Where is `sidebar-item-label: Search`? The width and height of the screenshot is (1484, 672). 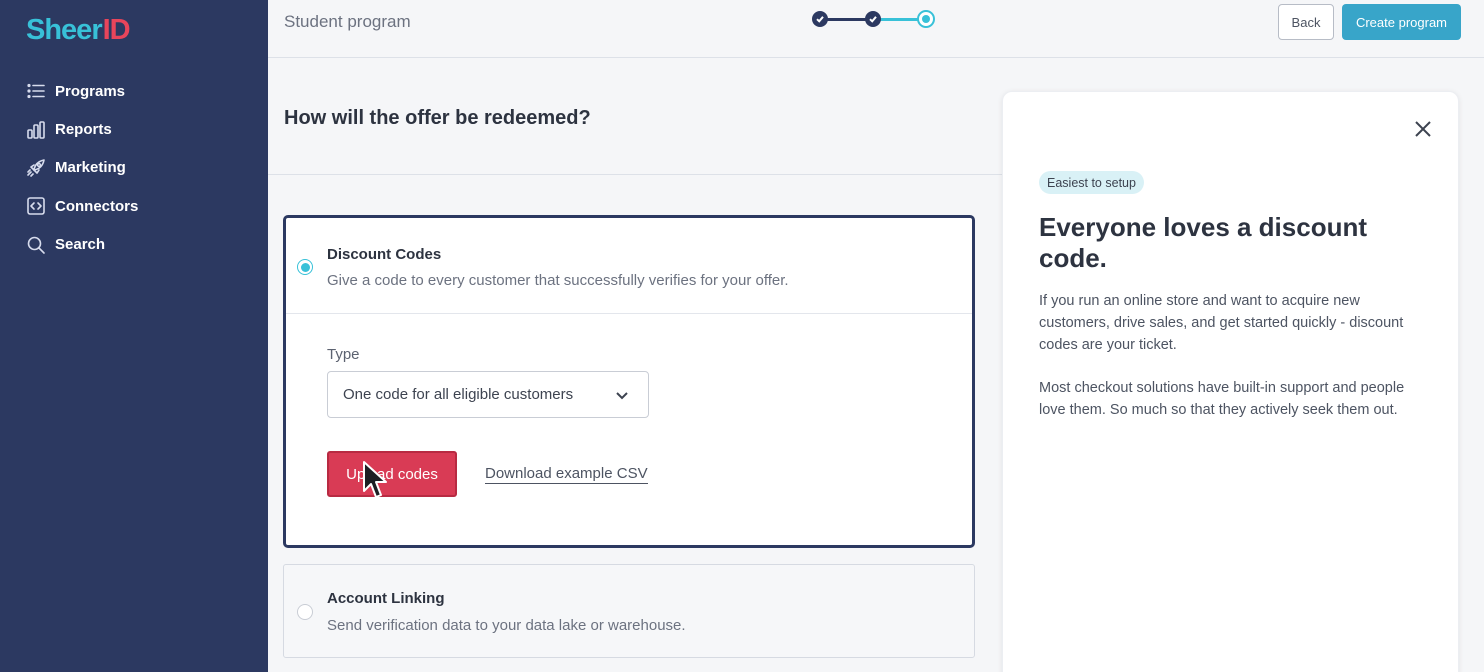 sidebar-item-label: Search is located at coordinates (80, 245).